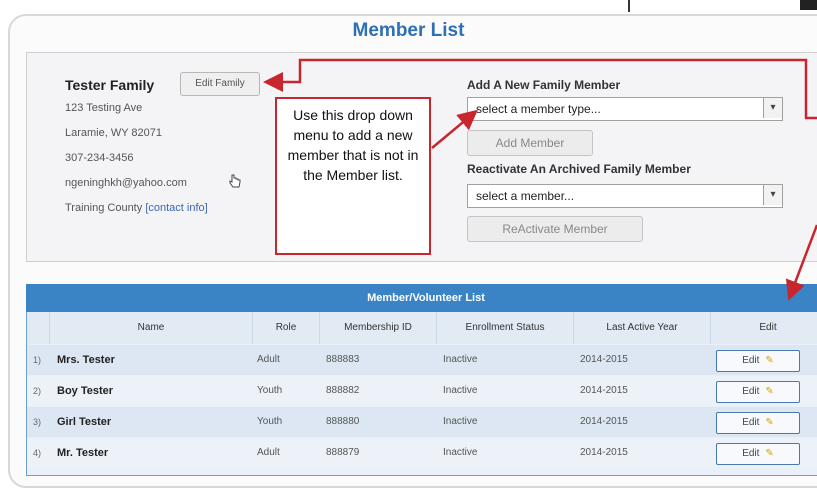 The image size is (817, 490). I want to click on member-table-title: Member/Volunteer List, so click(421, 298).